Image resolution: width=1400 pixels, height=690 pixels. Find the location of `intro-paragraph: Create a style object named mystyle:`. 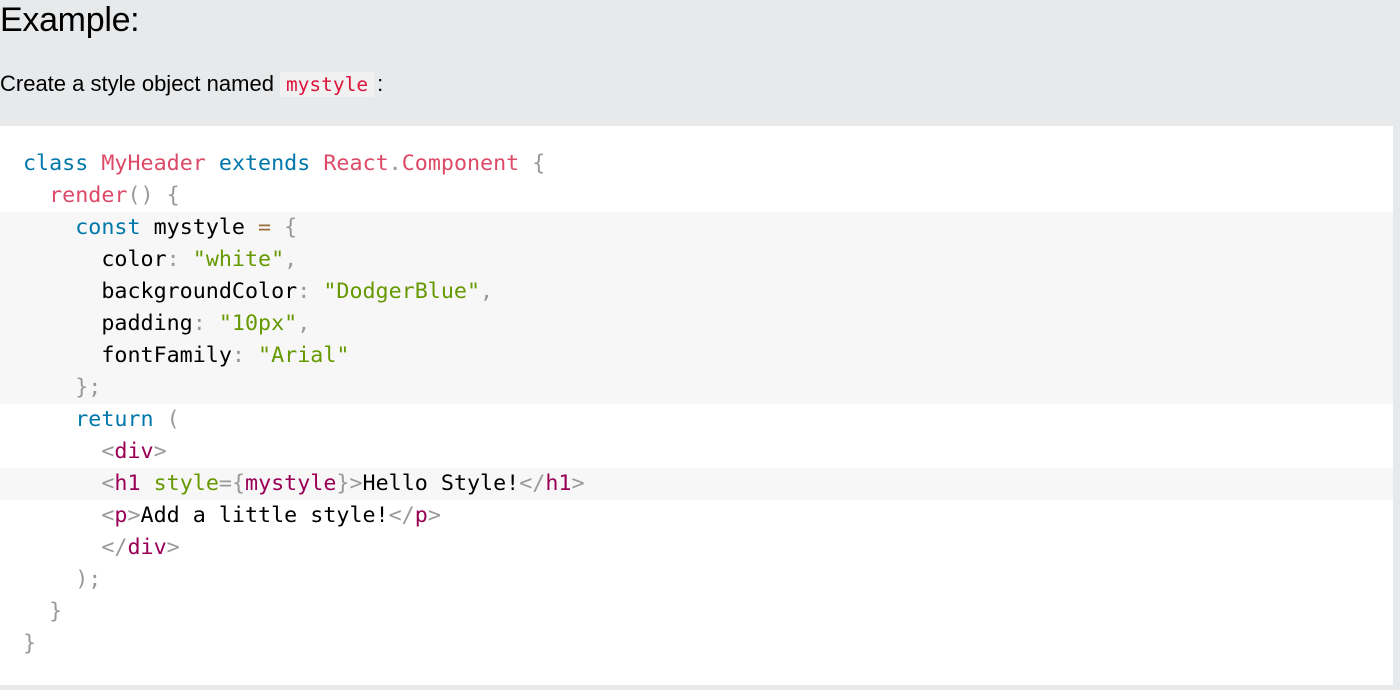

intro-paragraph: Create a style object named mystyle: is located at coordinates (191, 84).